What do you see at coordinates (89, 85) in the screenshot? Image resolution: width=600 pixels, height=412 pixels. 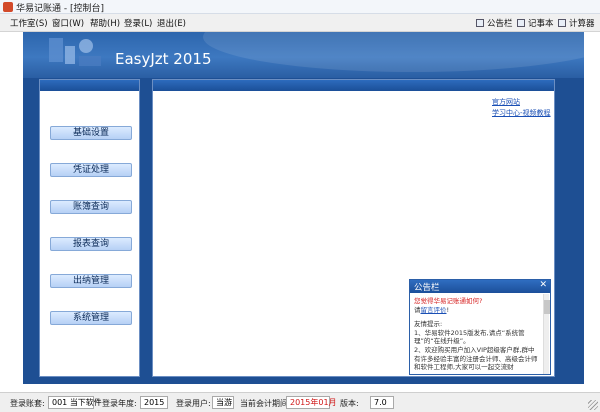 I see `sidebar-header` at bounding box center [89, 85].